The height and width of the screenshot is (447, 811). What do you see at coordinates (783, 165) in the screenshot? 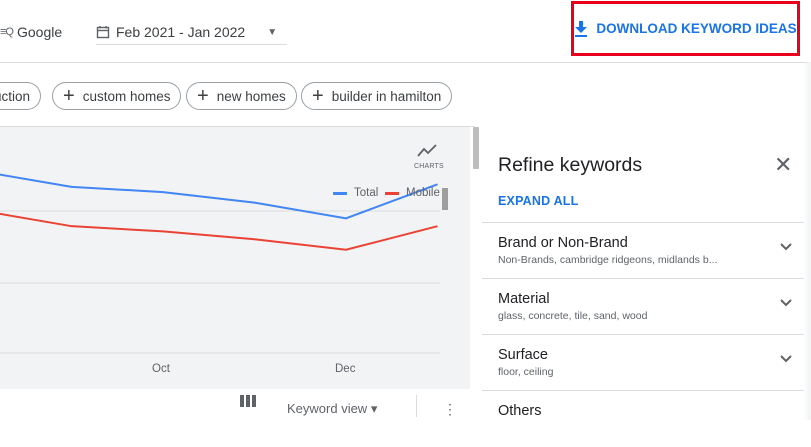
I see `close-icon: ✕` at bounding box center [783, 165].